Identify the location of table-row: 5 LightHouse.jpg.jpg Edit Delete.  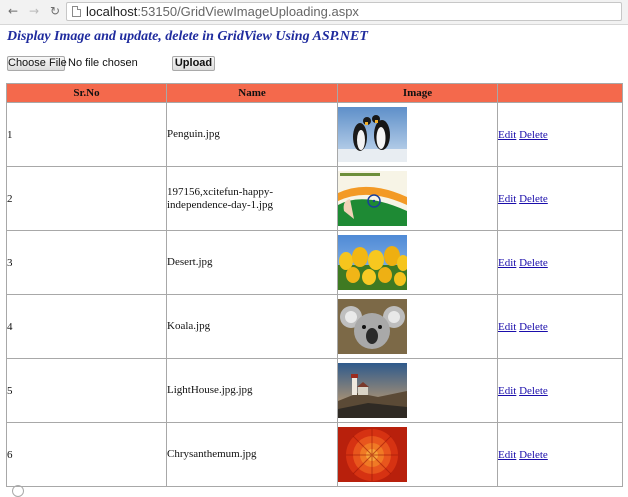
(314, 390).